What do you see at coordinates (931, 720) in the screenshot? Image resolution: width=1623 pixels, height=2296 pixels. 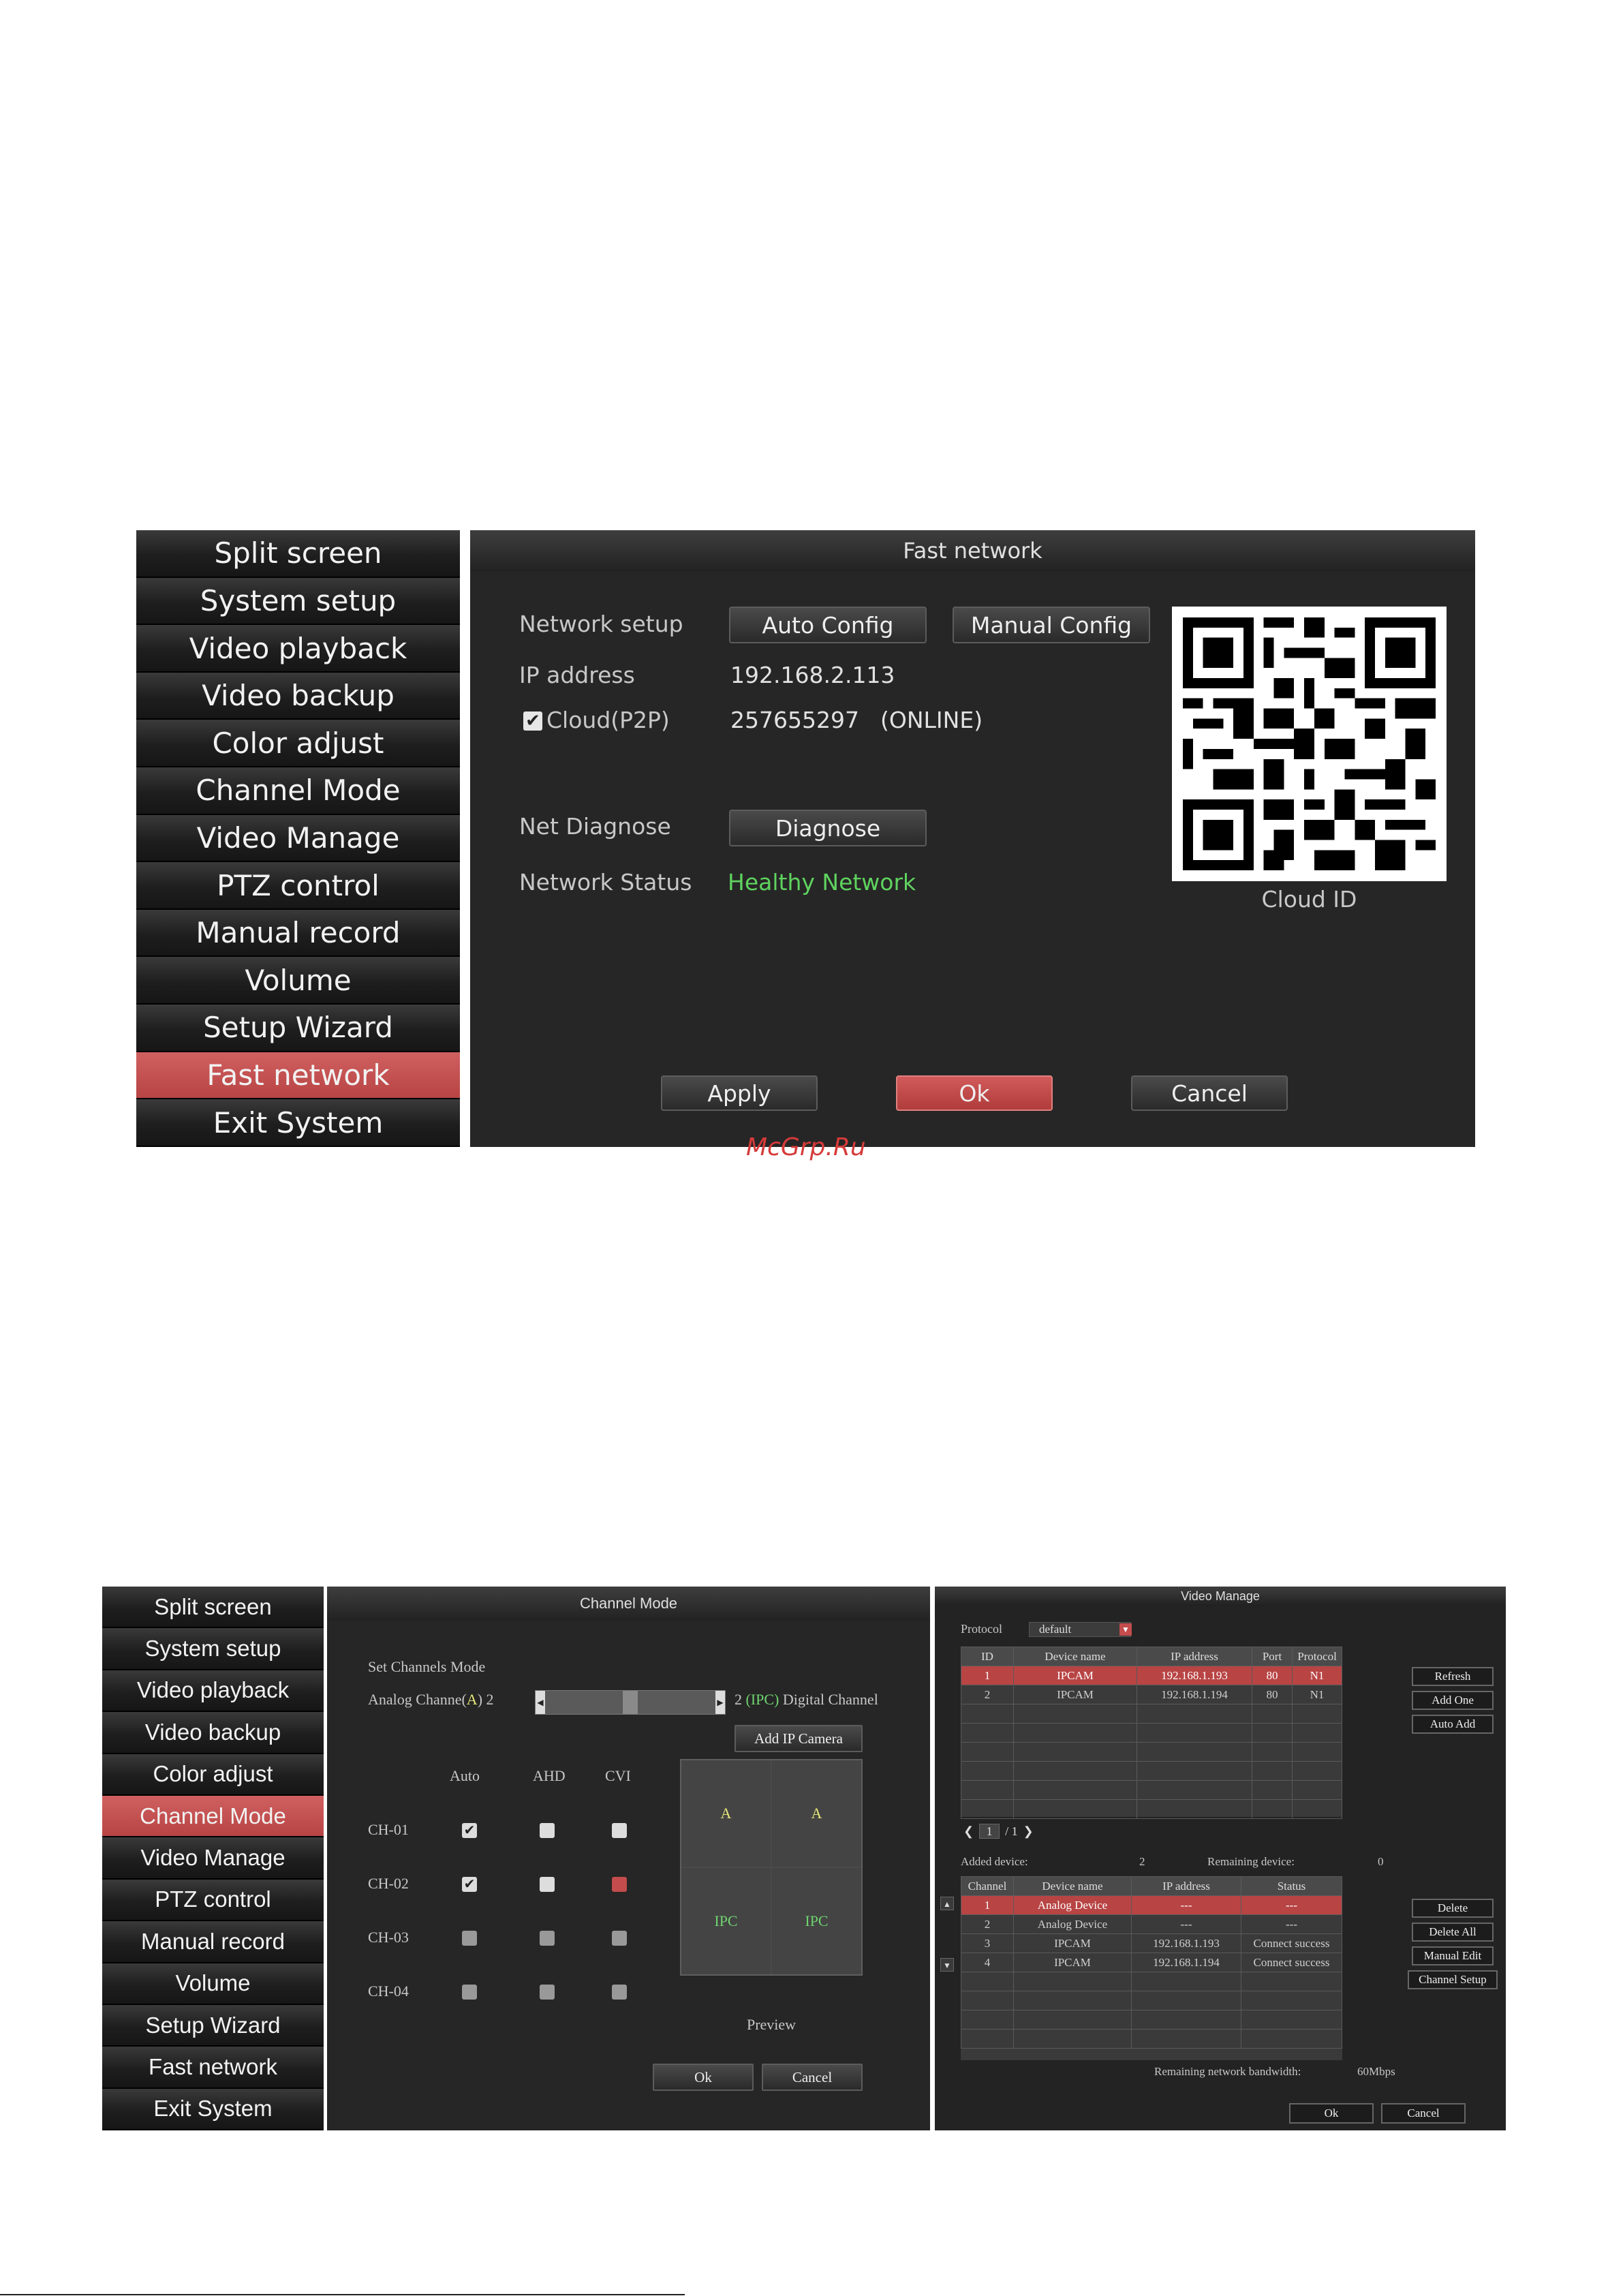 I see `cloud-status: (ONLINE)` at bounding box center [931, 720].